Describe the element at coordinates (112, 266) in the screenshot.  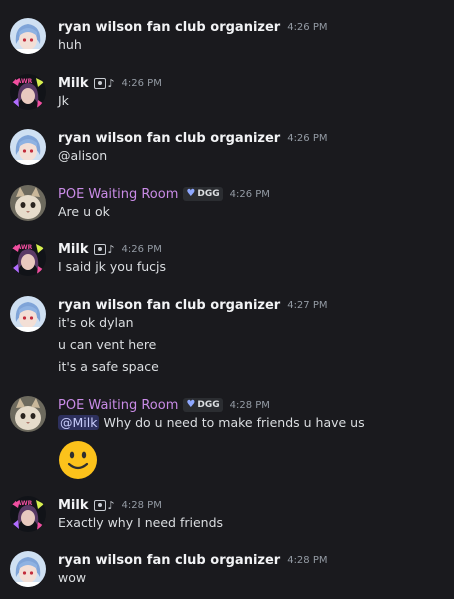
I see `message-text: I said jk you fucjs` at that location.